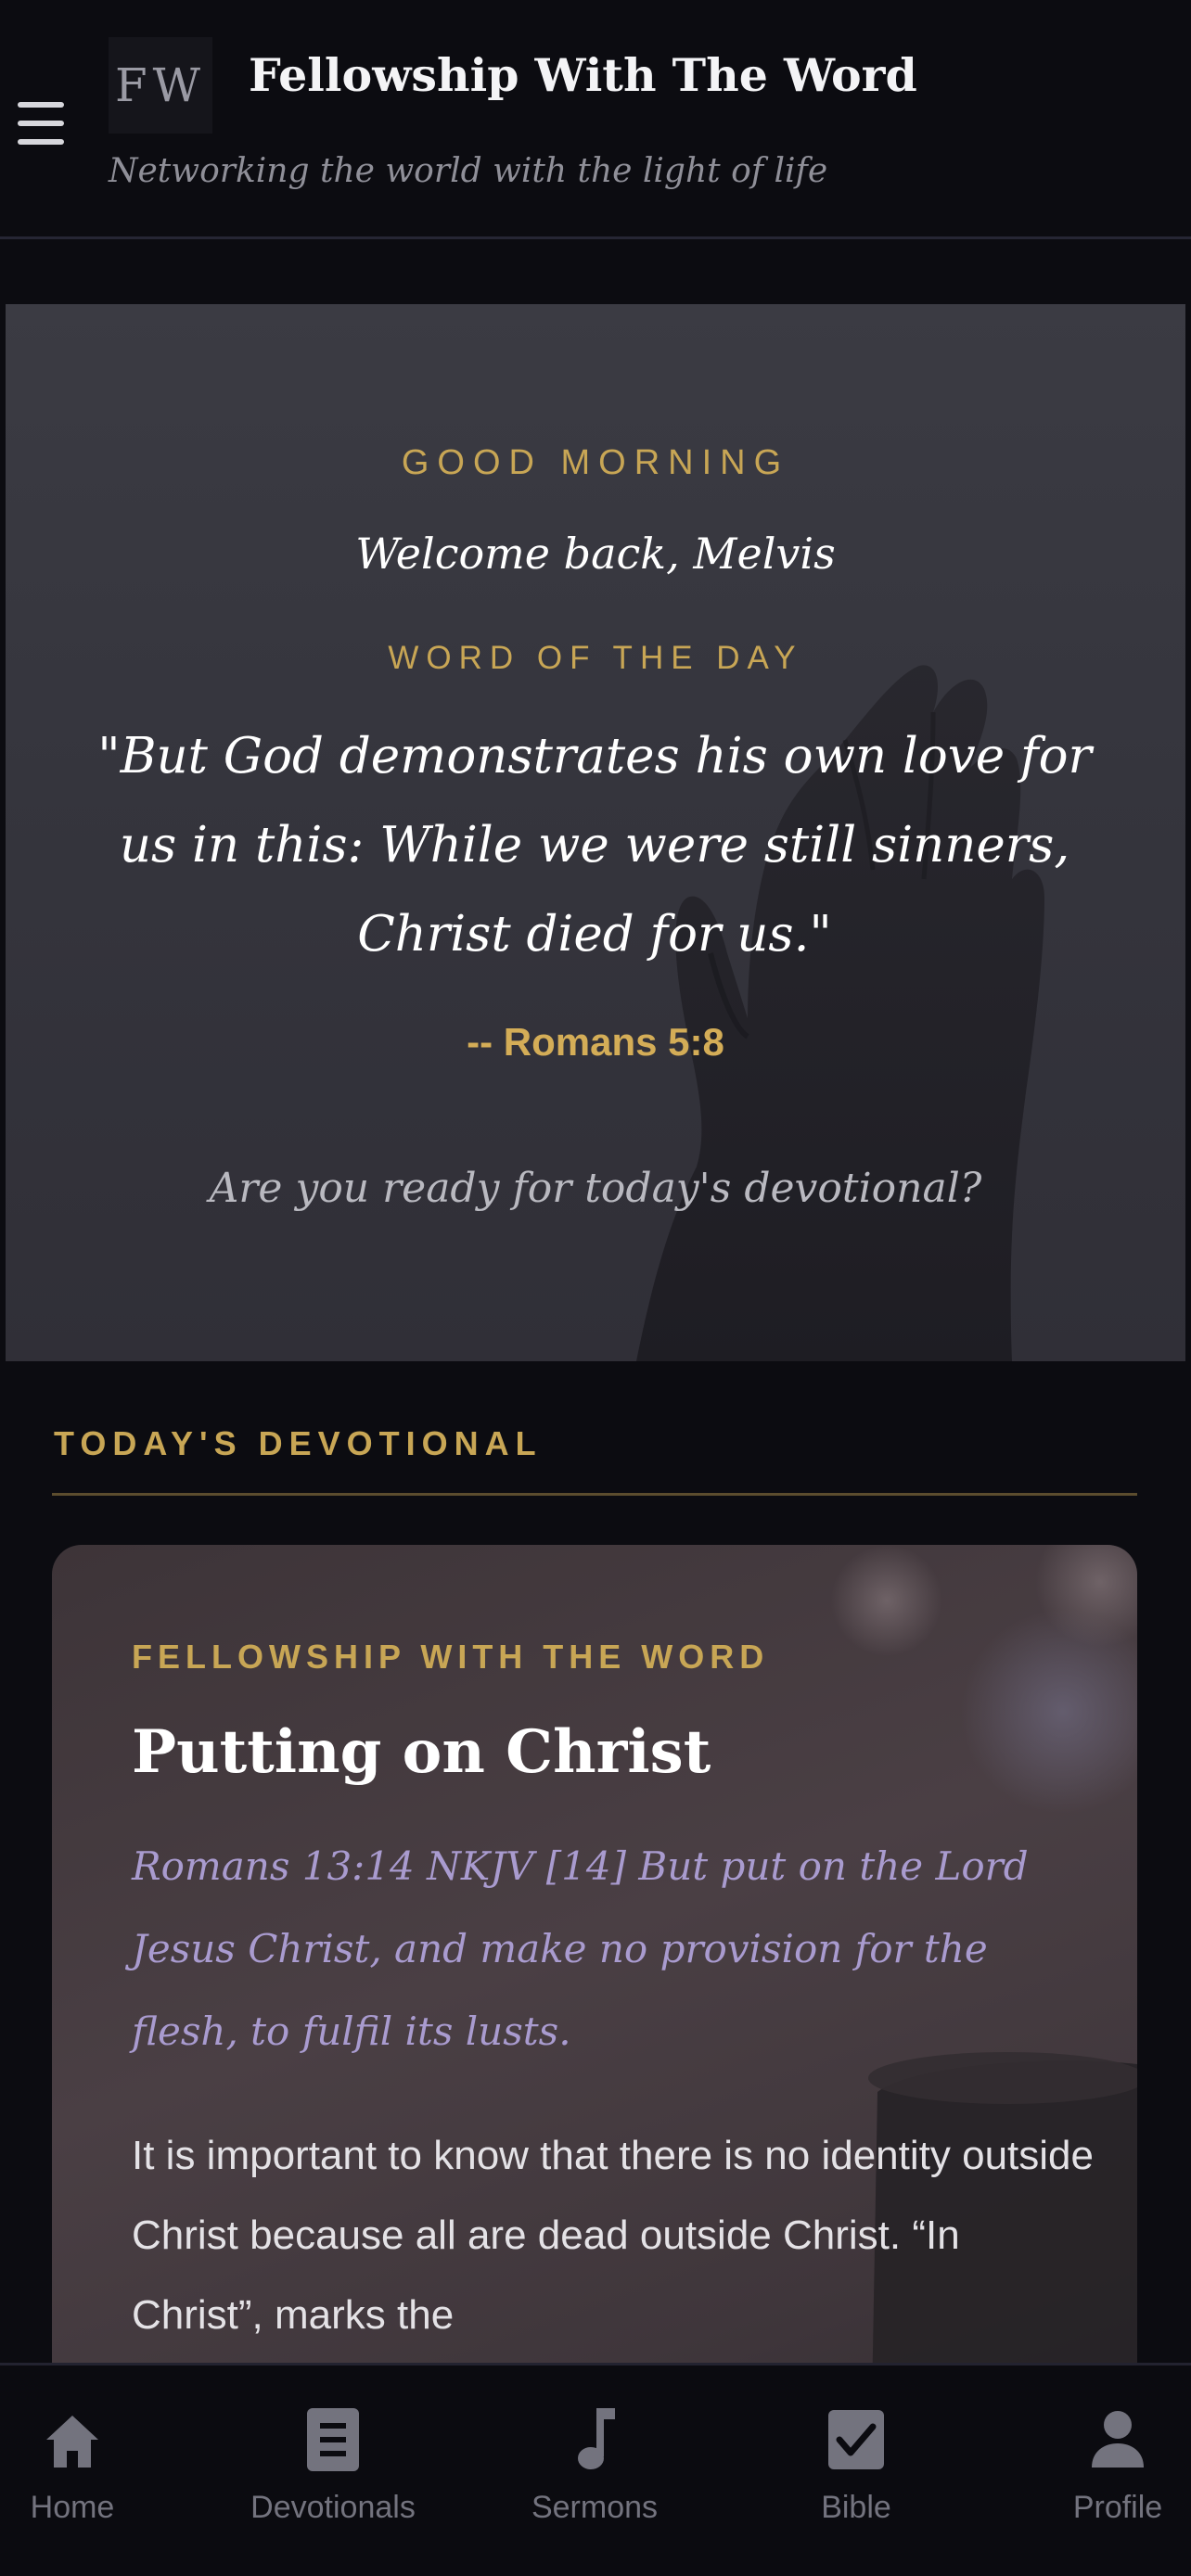 The image size is (1191, 2576). What do you see at coordinates (583, 75) in the screenshot?
I see `app-title: Fellowship With The Word` at bounding box center [583, 75].